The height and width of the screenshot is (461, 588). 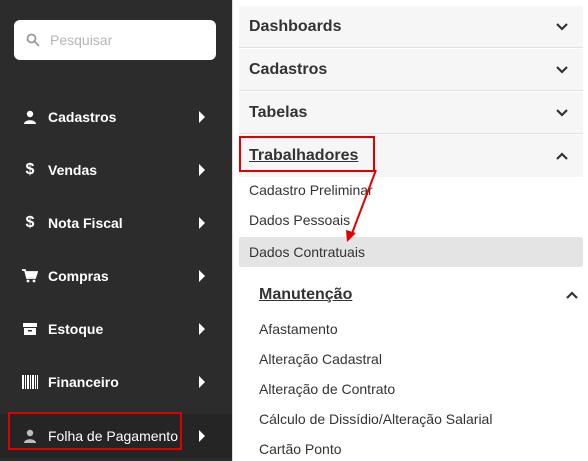 What do you see at coordinates (306, 294) in the screenshot?
I see `accordion-label: Manutenção` at bounding box center [306, 294].